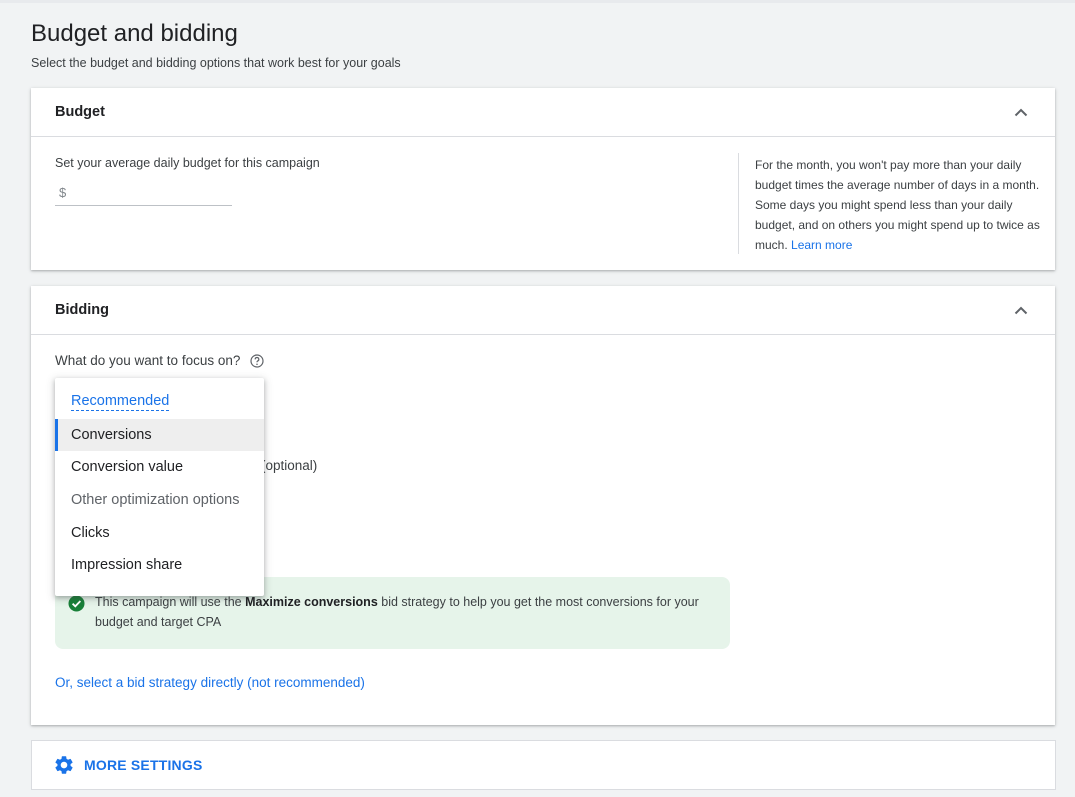 This screenshot has width=1075, height=797. I want to click on top-edge, so click(537, 1).